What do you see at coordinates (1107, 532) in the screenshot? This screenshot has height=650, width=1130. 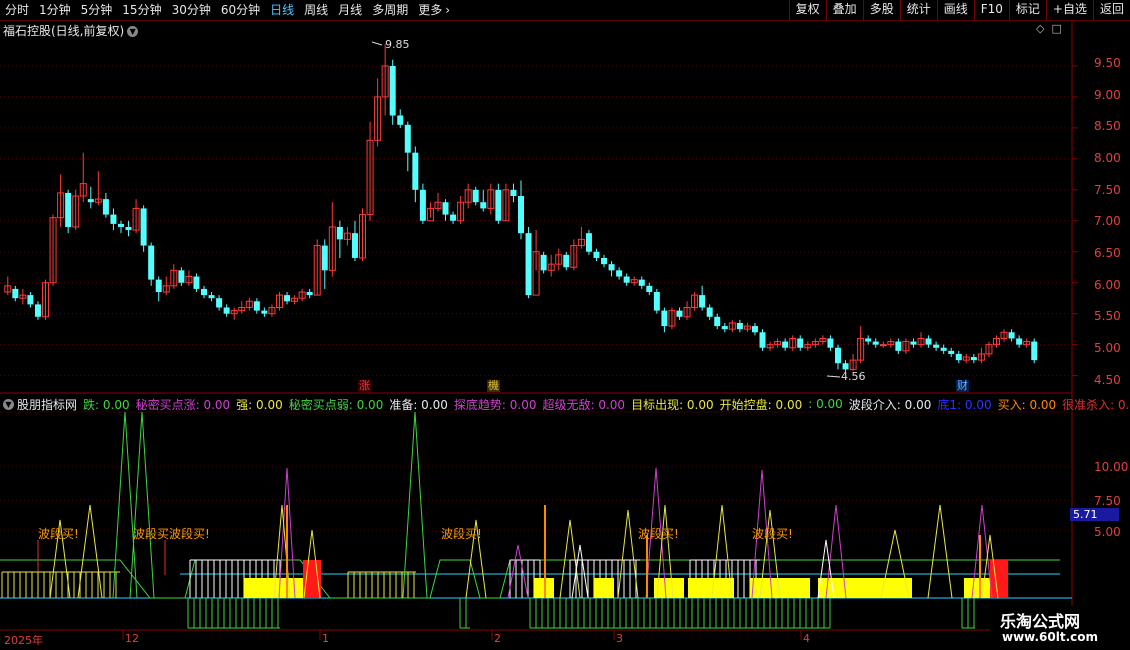 I see `indicator-tick: 5.00` at bounding box center [1107, 532].